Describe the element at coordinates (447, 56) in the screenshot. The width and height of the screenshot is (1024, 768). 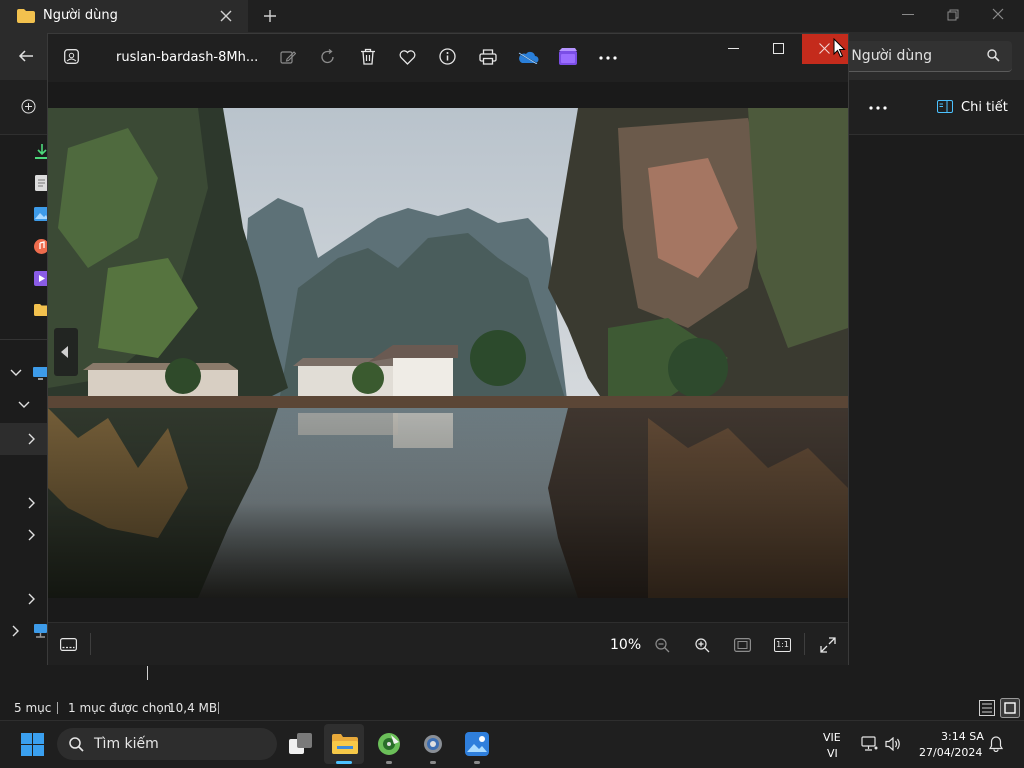
I see `info-icon` at that location.